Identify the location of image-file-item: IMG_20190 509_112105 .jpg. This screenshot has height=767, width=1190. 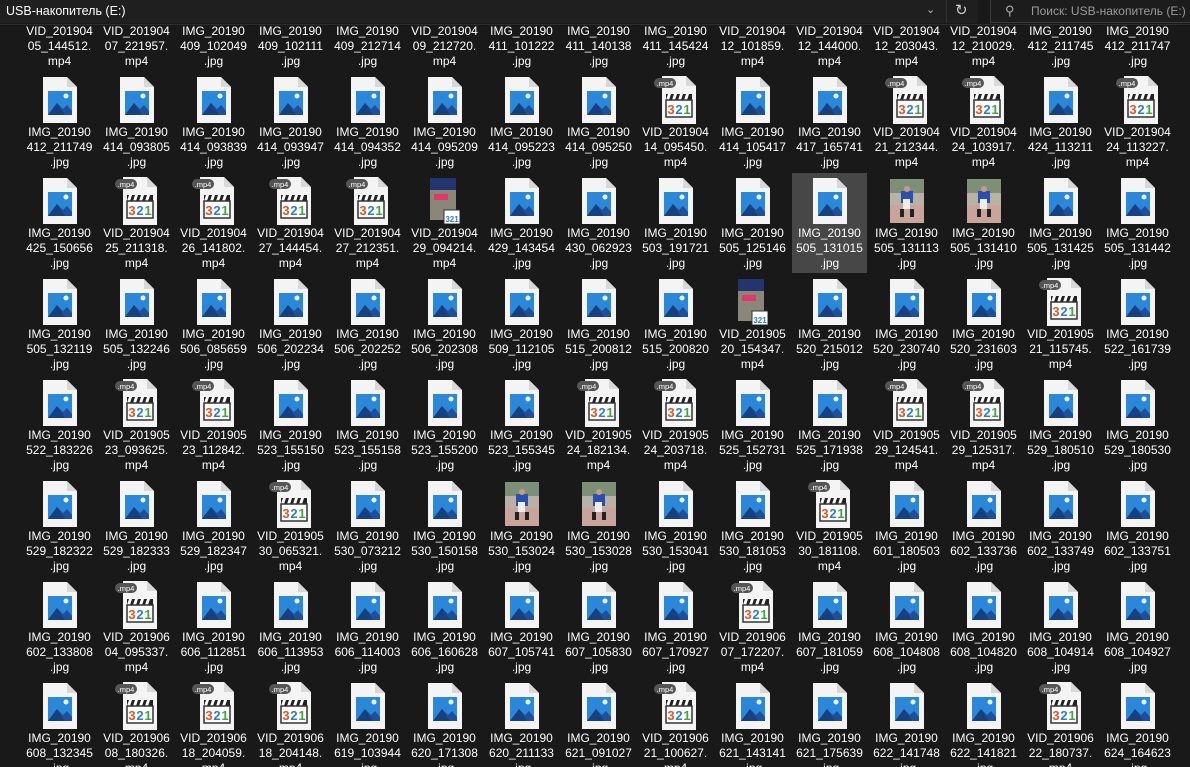
(521, 324).